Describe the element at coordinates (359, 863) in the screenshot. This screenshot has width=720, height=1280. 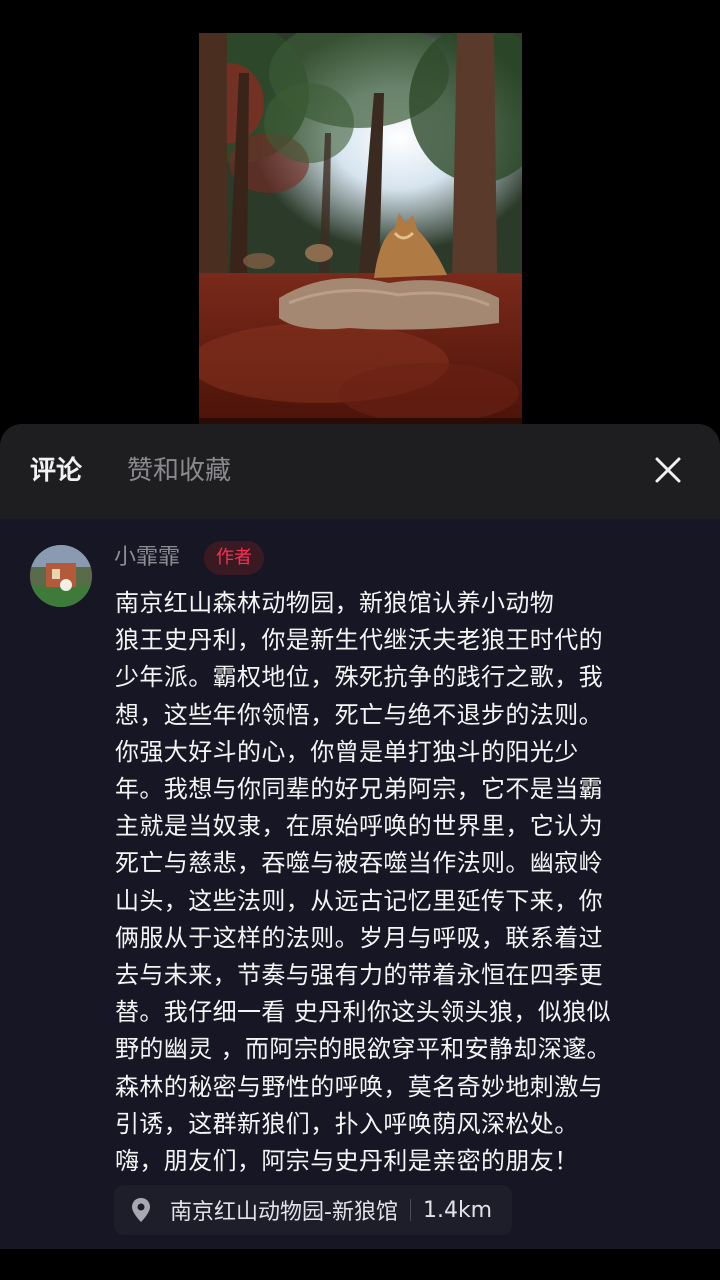
I see `comment-line: 死亡与慈悲，吞噬与被吞噬当作法则。幽寂岭` at that location.